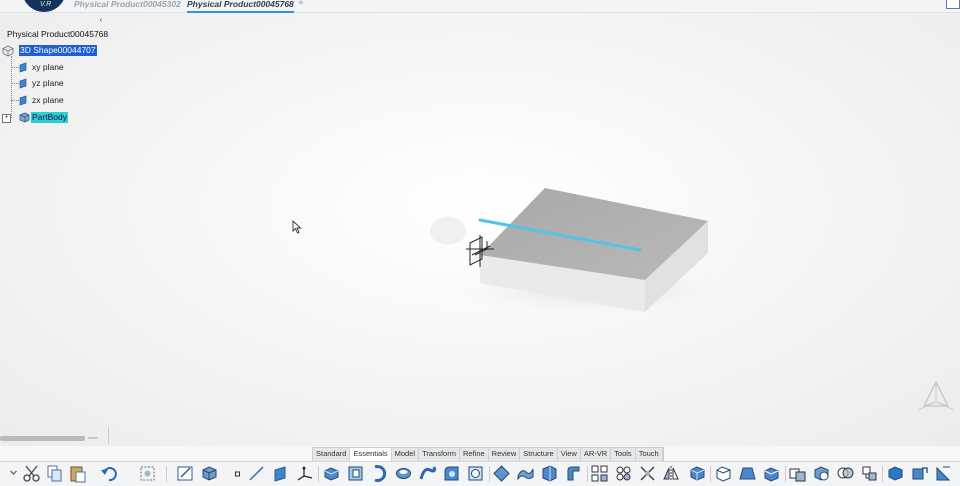  What do you see at coordinates (48, 83) in the screenshot?
I see `tree-item-label: yz plane` at bounding box center [48, 83].